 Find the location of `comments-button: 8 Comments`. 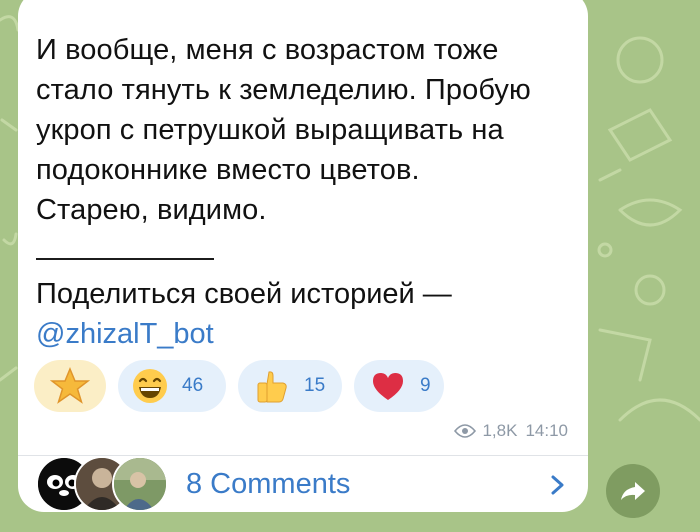

comments-button: 8 Comments is located at coordinates (303, 484).